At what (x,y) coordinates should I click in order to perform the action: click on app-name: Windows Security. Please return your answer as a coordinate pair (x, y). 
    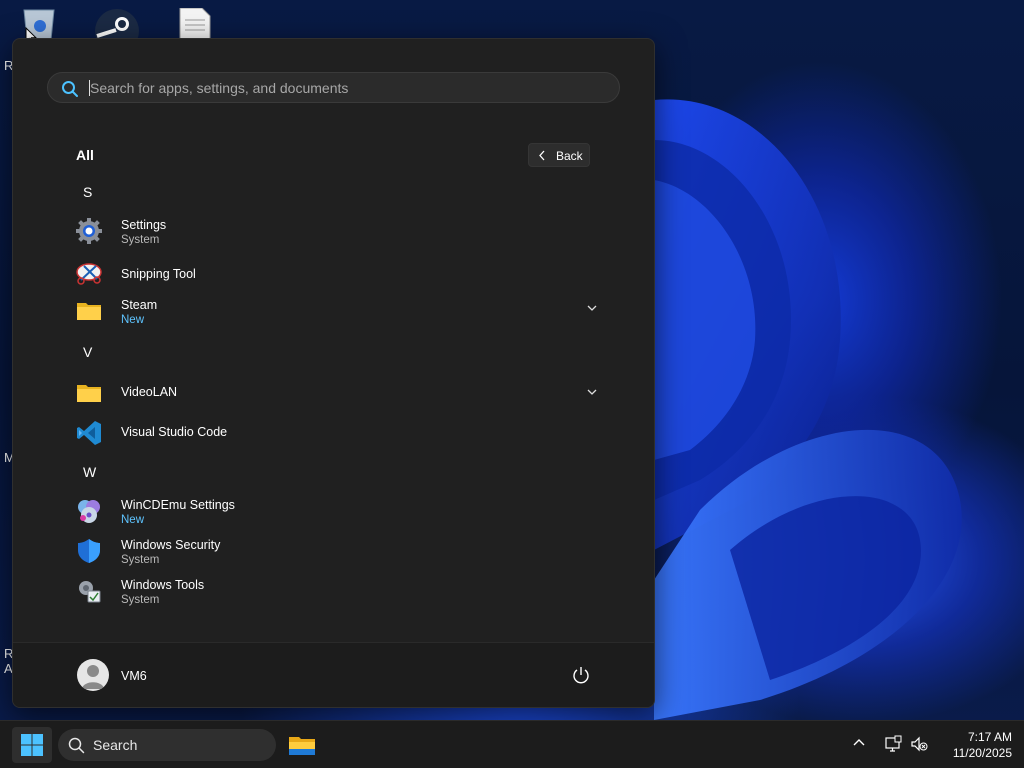
    Looking at the image, I should click on (171, 545).